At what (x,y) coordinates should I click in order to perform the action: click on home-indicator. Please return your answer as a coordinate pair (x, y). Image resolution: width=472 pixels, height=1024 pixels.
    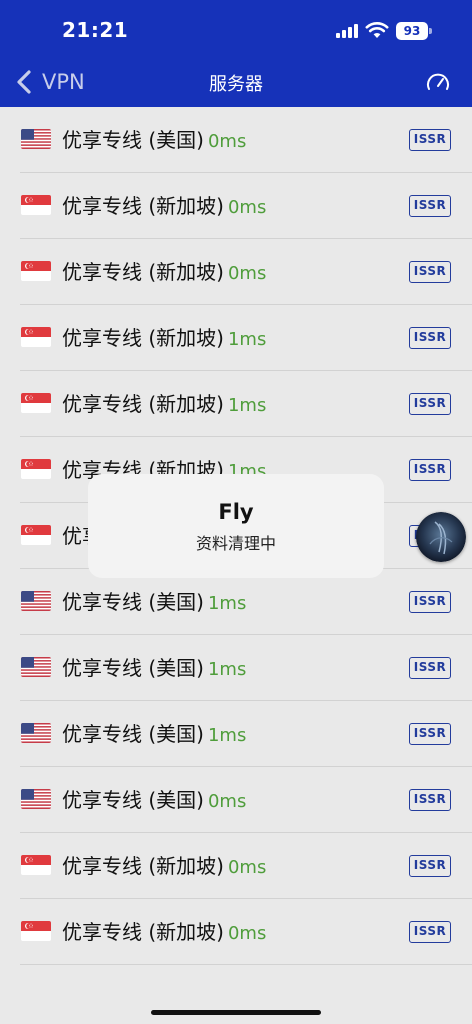
    Looking at the image, I should click on (236, 1012).